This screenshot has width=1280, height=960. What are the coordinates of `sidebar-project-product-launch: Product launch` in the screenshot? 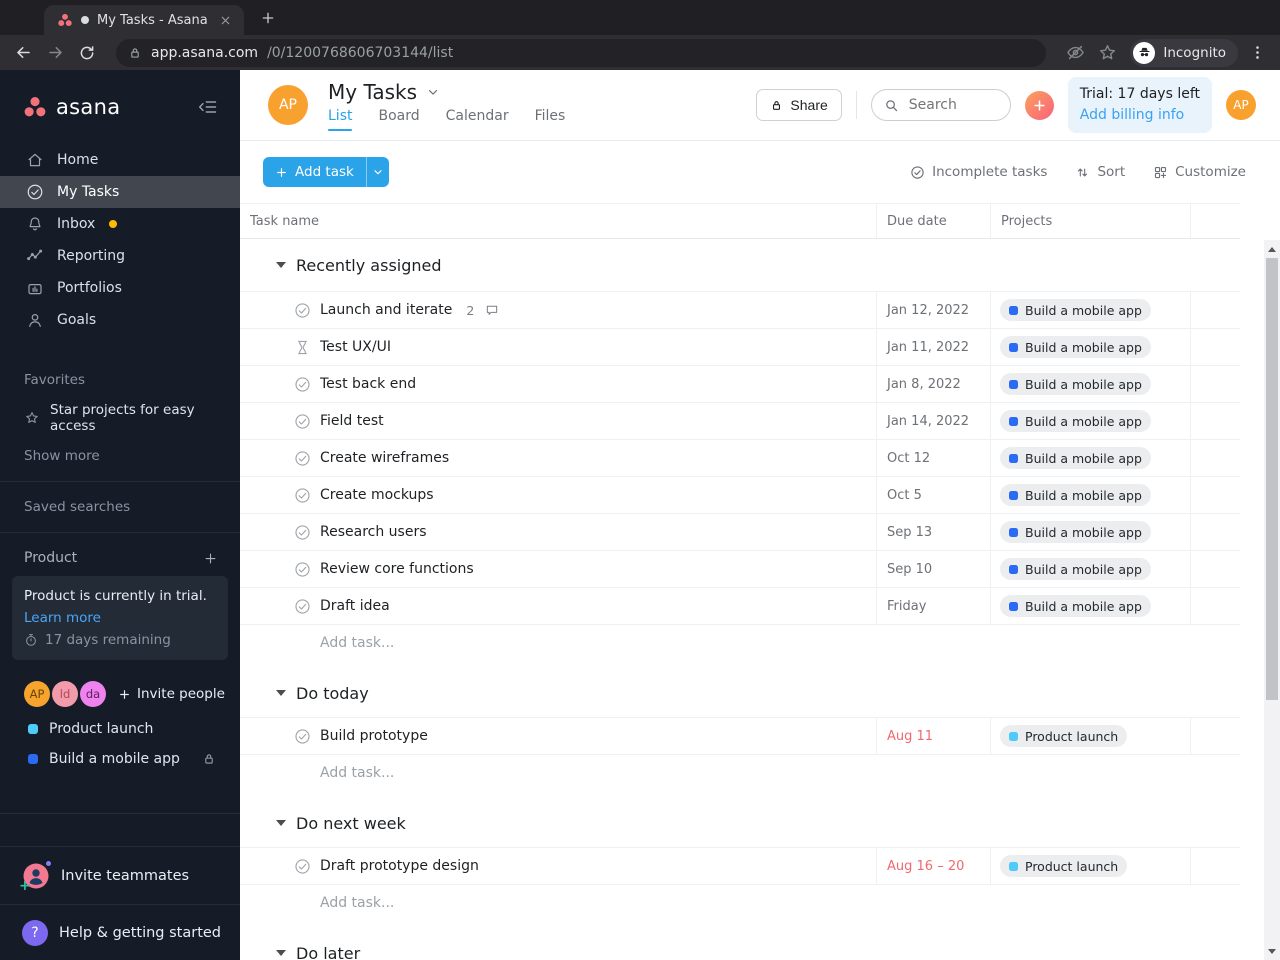 It's located at (120, 729).